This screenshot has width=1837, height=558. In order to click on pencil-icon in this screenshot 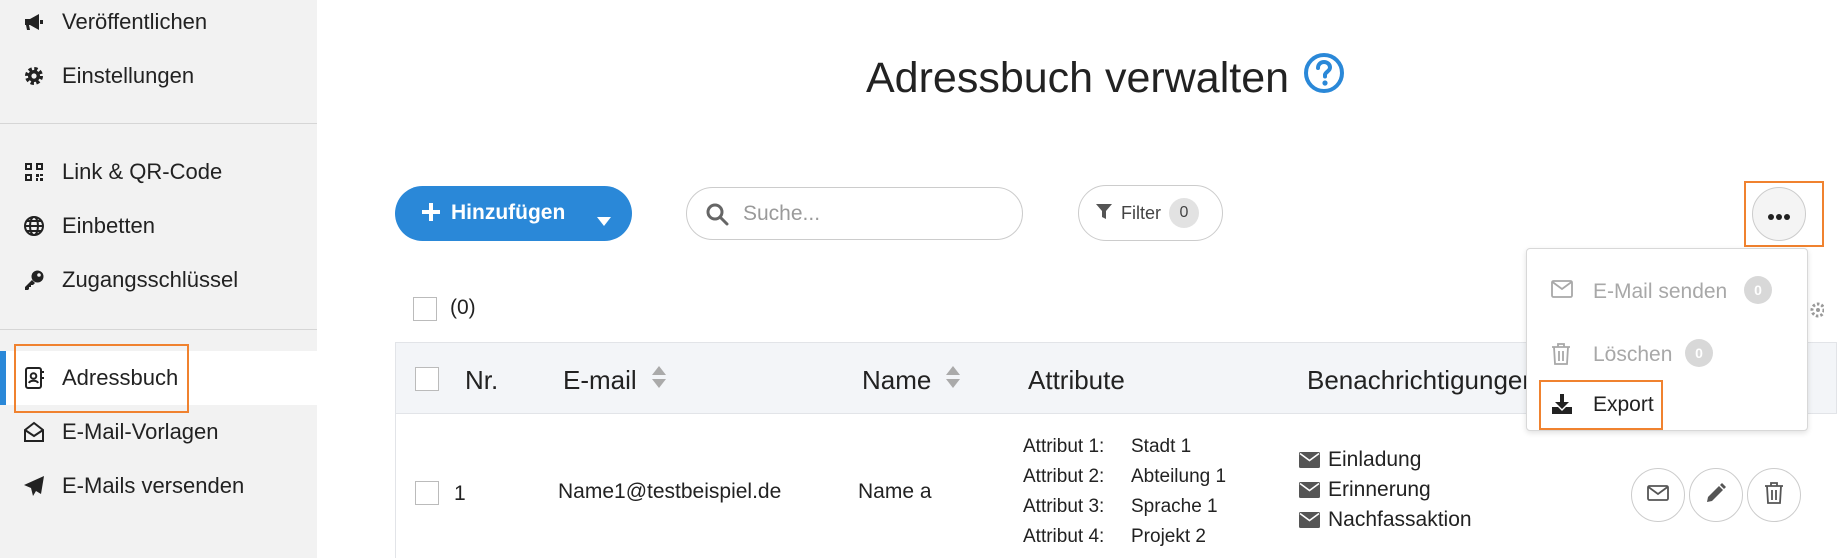, I will do `click(1716, 495)`.